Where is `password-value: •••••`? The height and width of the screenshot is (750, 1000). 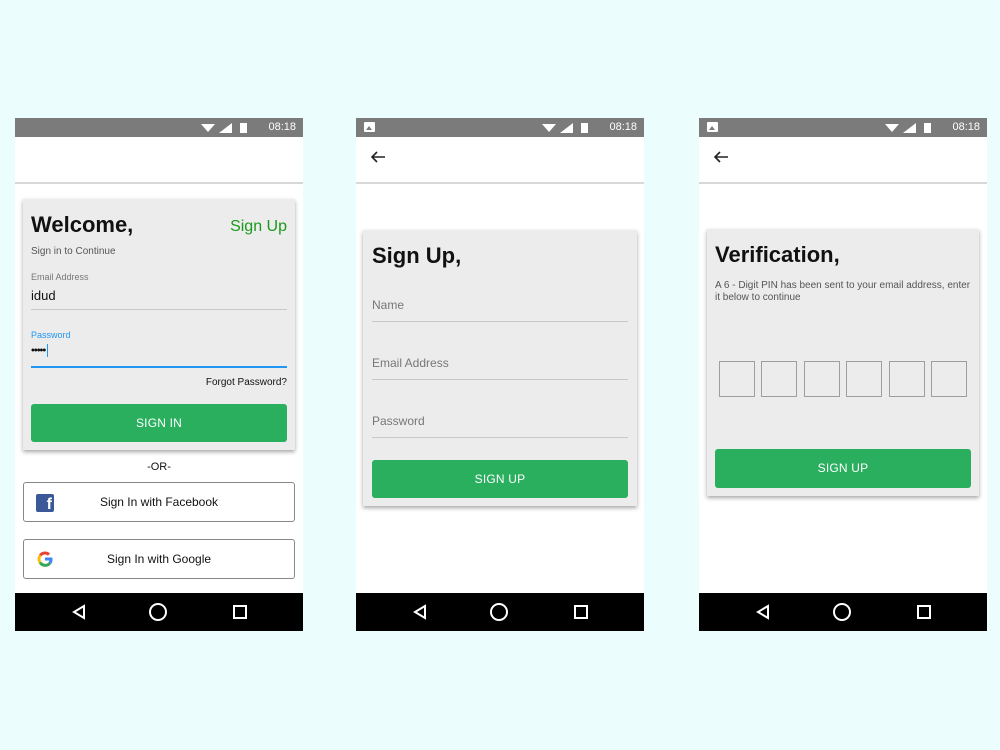 password-value: ••••• is located at coordinates (38, 350).